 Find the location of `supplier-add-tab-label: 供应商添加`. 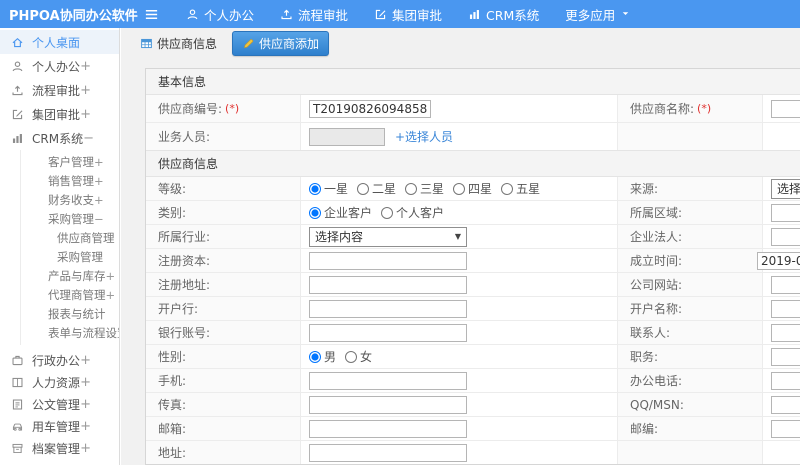

supplier-add-tab-label: 供应商添加 is located at coordinates (289, 44).